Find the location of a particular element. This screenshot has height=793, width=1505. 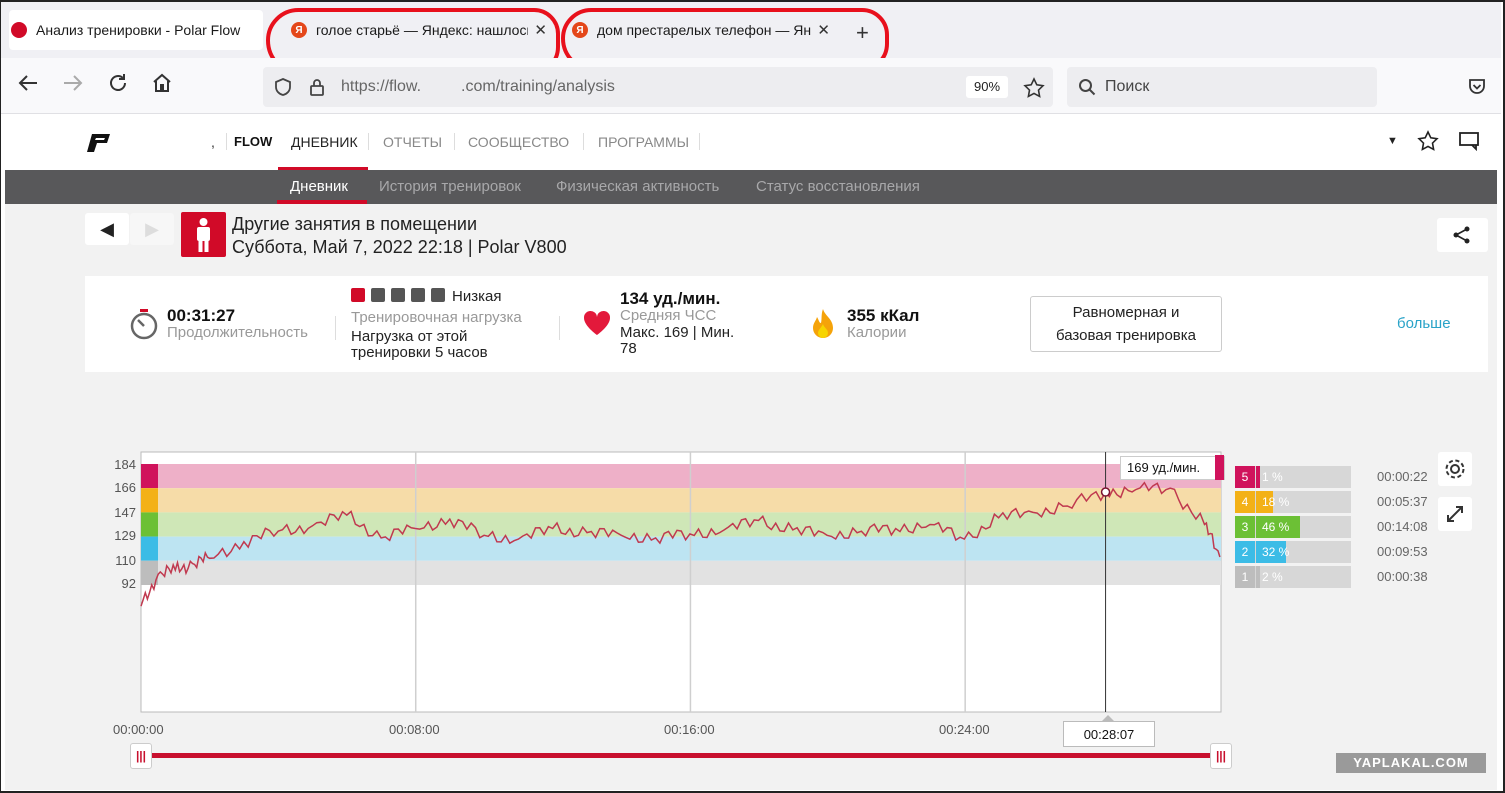

chart-settings-button is located at coordinates (1455, 469).